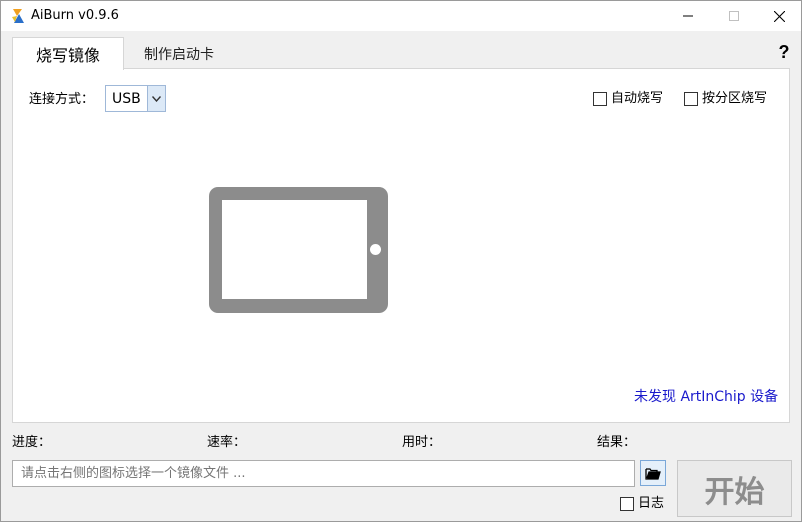 The width and height of the screenshot is (802, 522). Describe the element at coordinates (75, 15) in the screenshot. I see `window-title: AiBurn v0.9.6` at that location.